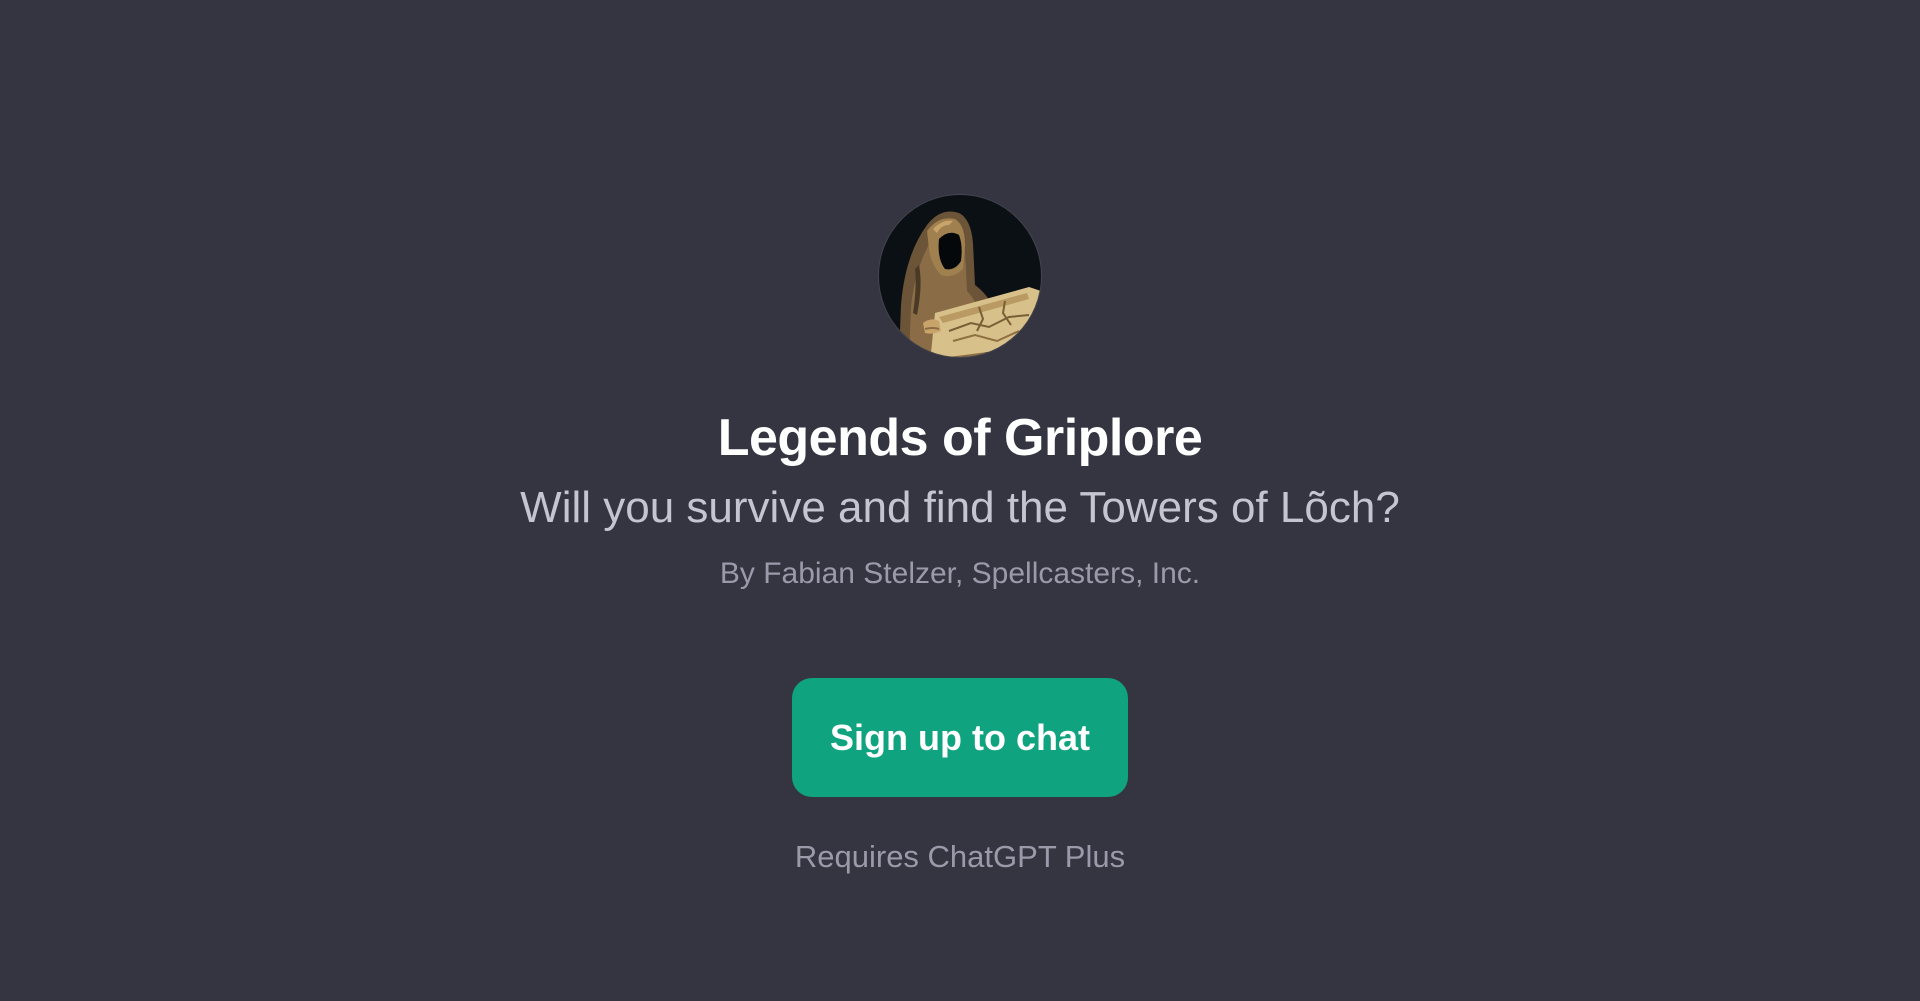 This screenshot has width=1920, height=1001. I want to click on gpt-title: Legends of Griplore, so click(960, 438).